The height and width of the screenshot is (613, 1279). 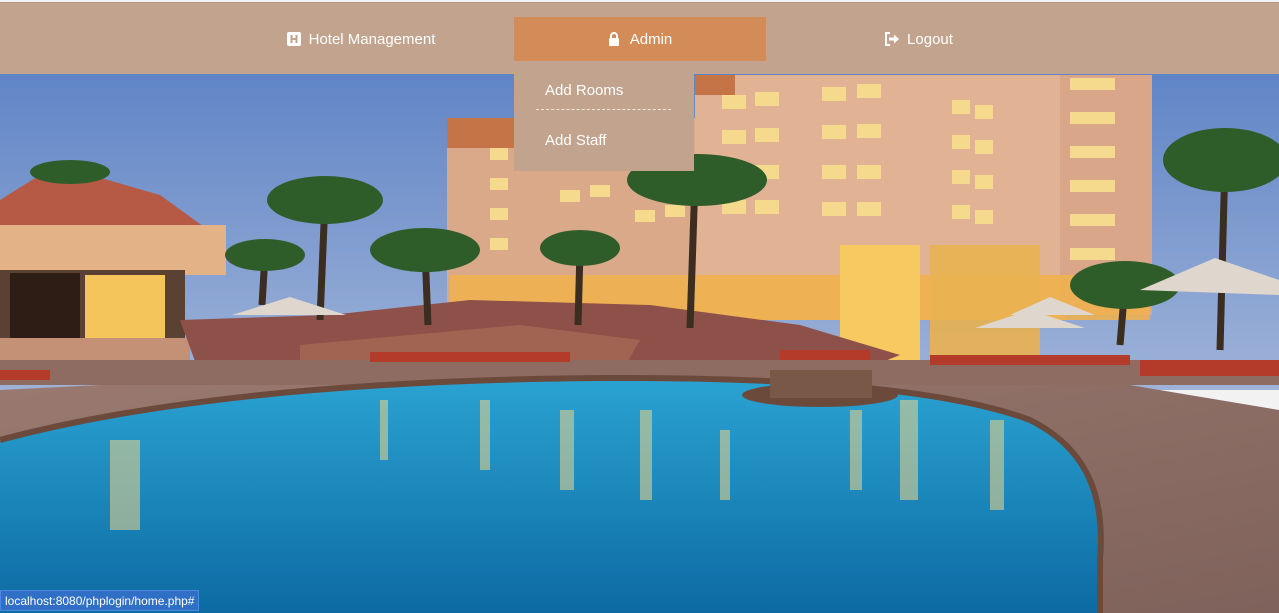 I want to click on hotel-icon, so click(x=293, y=39).